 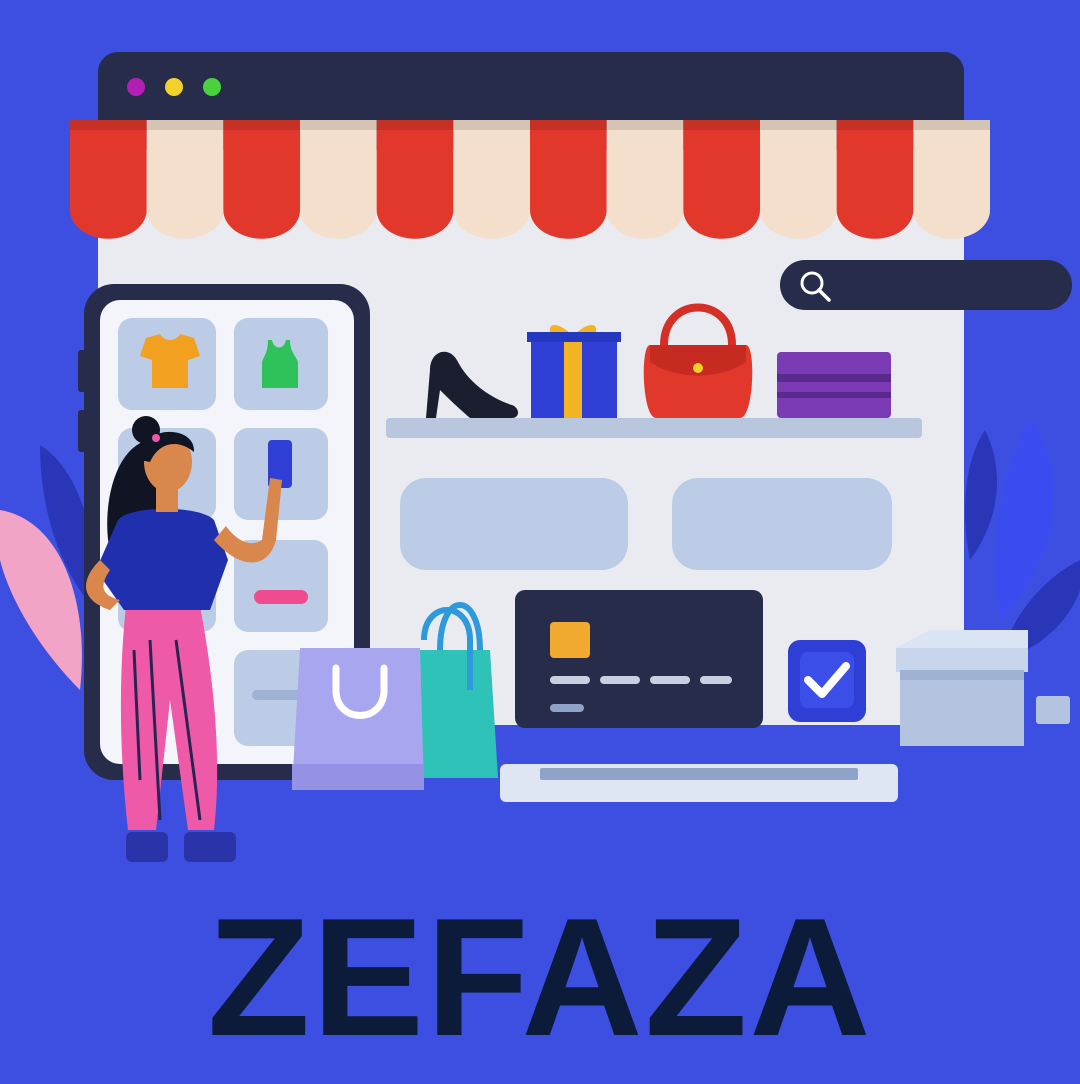 What do you see at coordinates (174, 87) in the screenshot?
I see `window-dot-yellow` at bounding box center [174, 87].